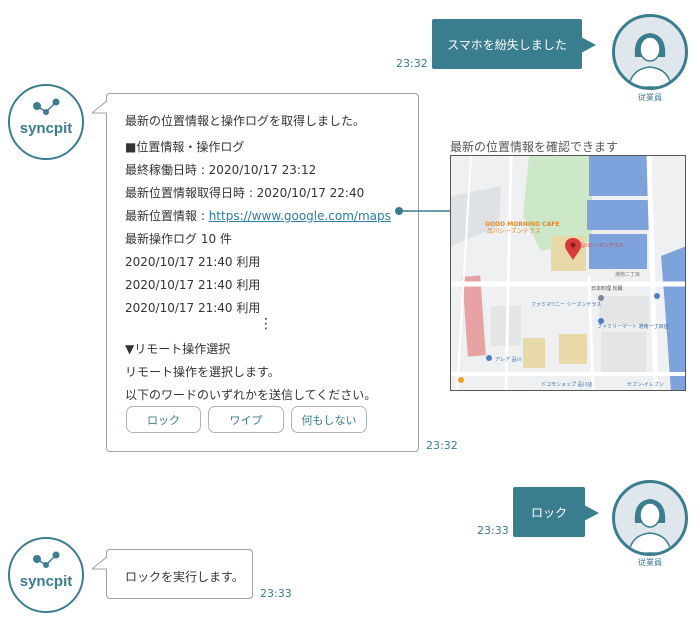 The height and width of the screenshot is (621, 700). Describe the element at coordinates (245, 121) in the screenshot. I see `message-line: 最新の位置情報と操作ログを取得しました。` at that location.